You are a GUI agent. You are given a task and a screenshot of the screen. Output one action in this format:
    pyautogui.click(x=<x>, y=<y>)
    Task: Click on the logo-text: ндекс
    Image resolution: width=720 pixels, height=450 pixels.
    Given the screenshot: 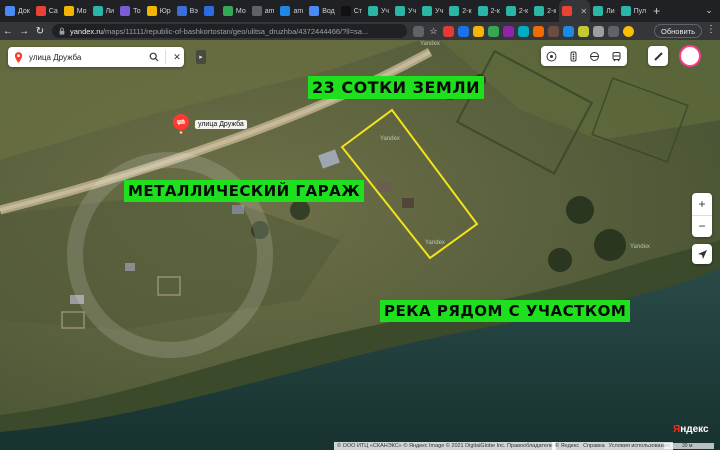 What is the action you would take?
    pyautogui.click(x=694, y=429)
    